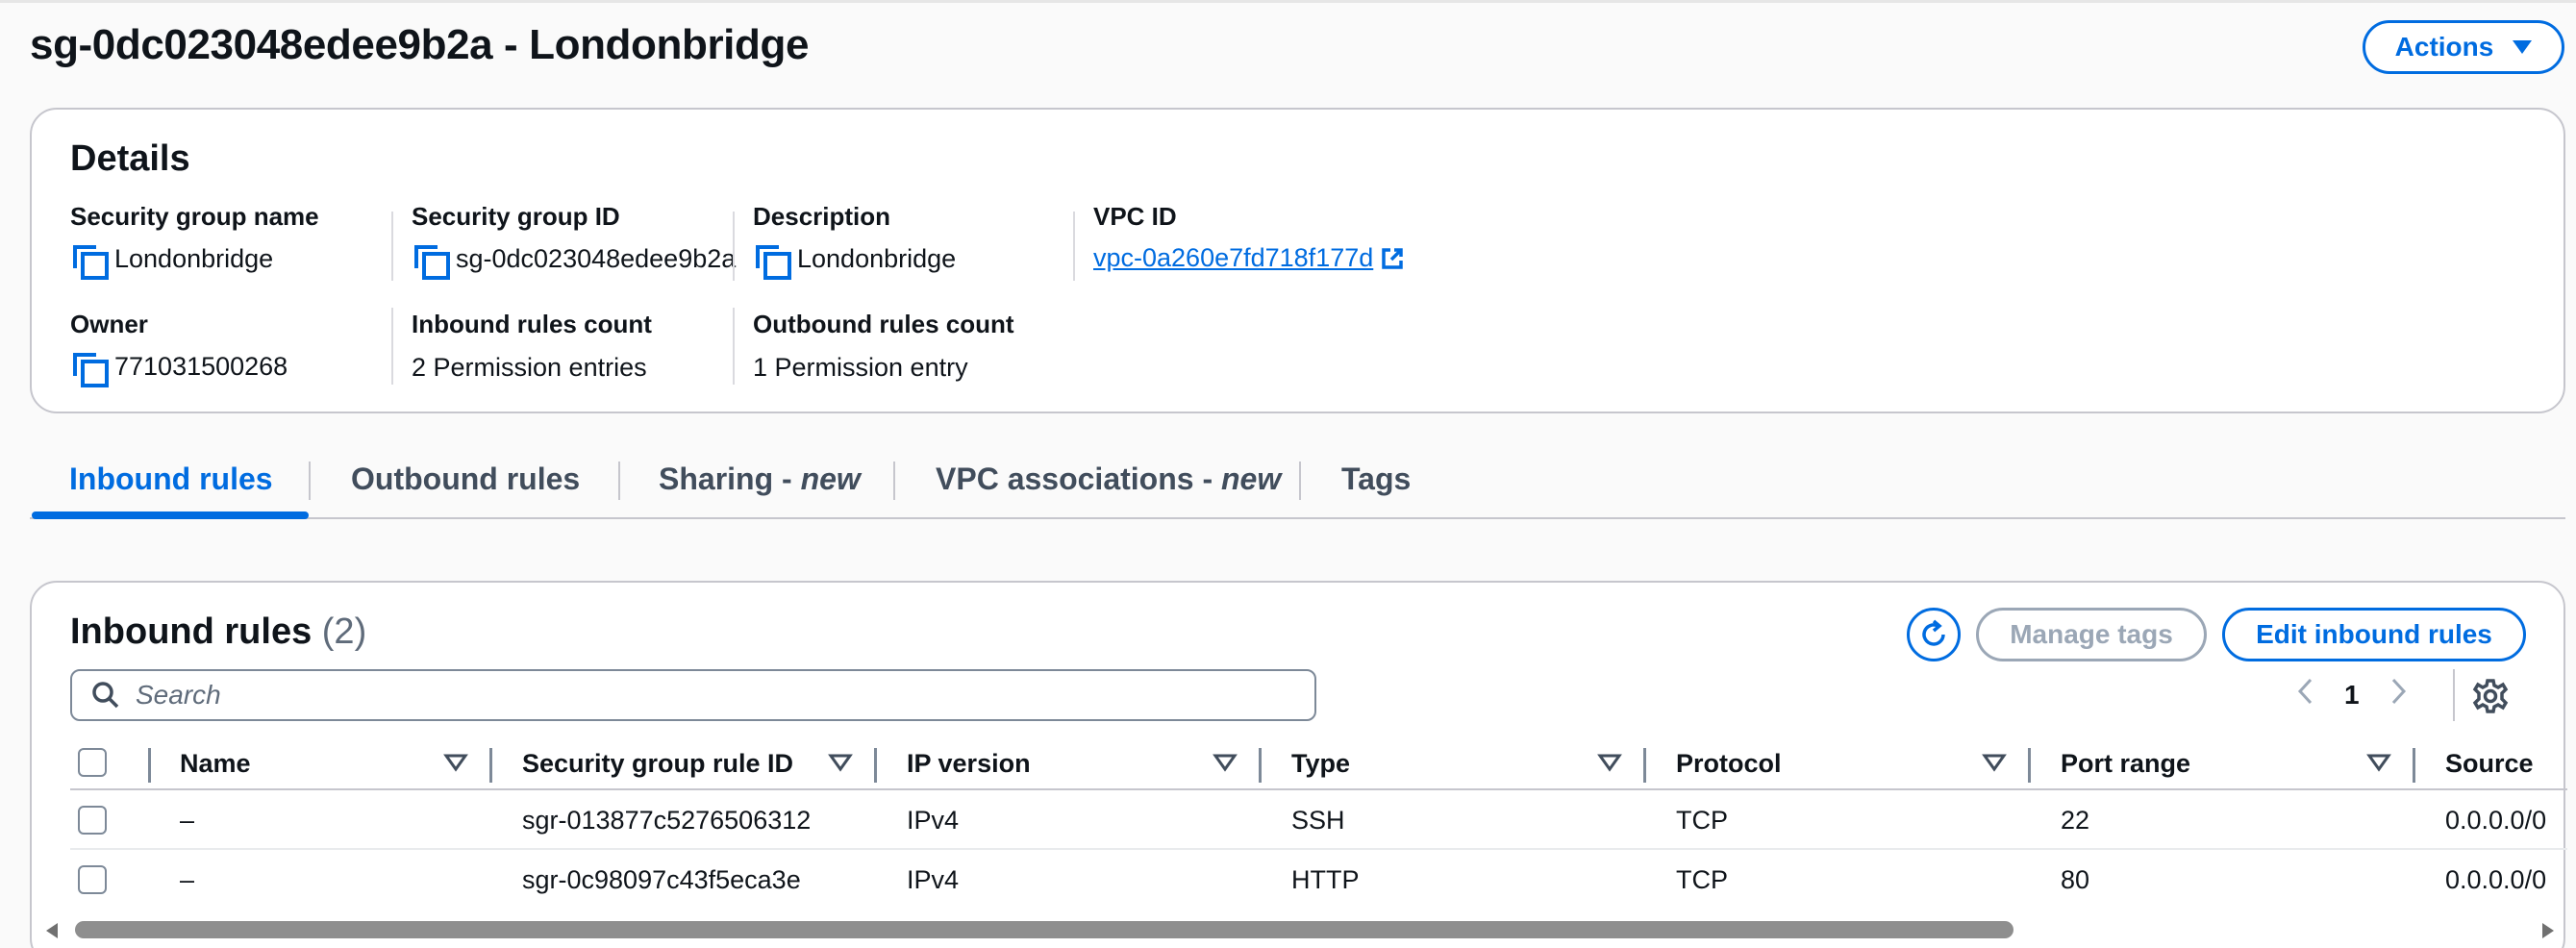 This screenshot has height=948, width=2576. Describe the element at coordinates (130, 159) in the screenshot. I see `details-title: Details` at that location.